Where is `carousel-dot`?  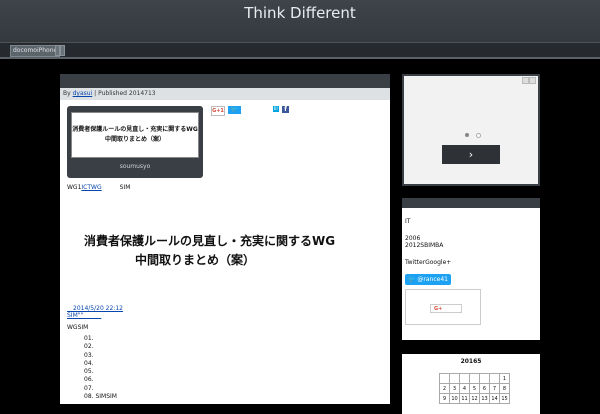 carousel-dot is located at coordinates (478, 135).